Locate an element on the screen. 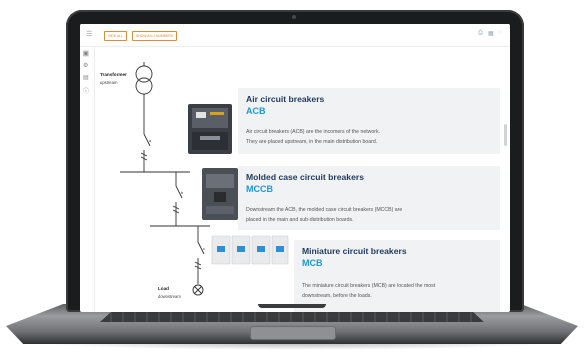 This screenshot has height=358, width=584. breaker-mark-b: b is located at coordinates (182, 192).